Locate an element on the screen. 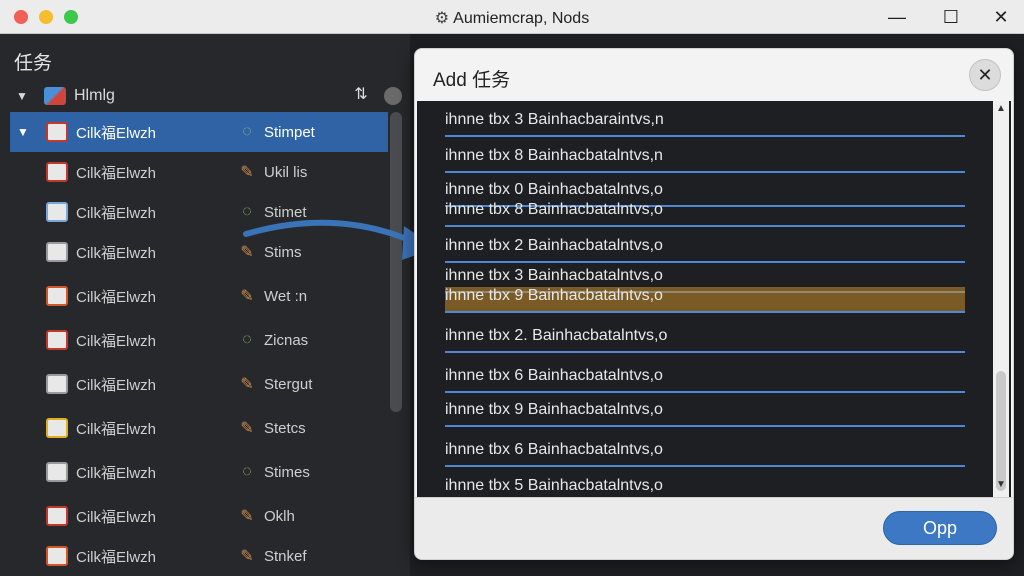  task-list-item: Cilk福Elwzh ✎ Stetcs is located at coordinates (199, 428).